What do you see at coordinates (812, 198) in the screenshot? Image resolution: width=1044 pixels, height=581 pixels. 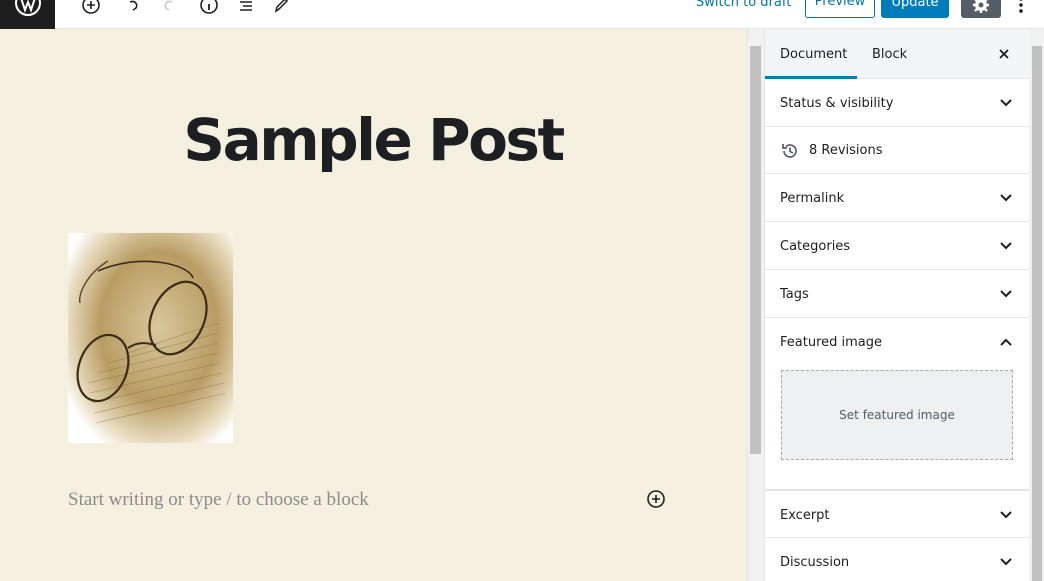 I see `panel-title: Permalink` at bounding box center [812, 198].